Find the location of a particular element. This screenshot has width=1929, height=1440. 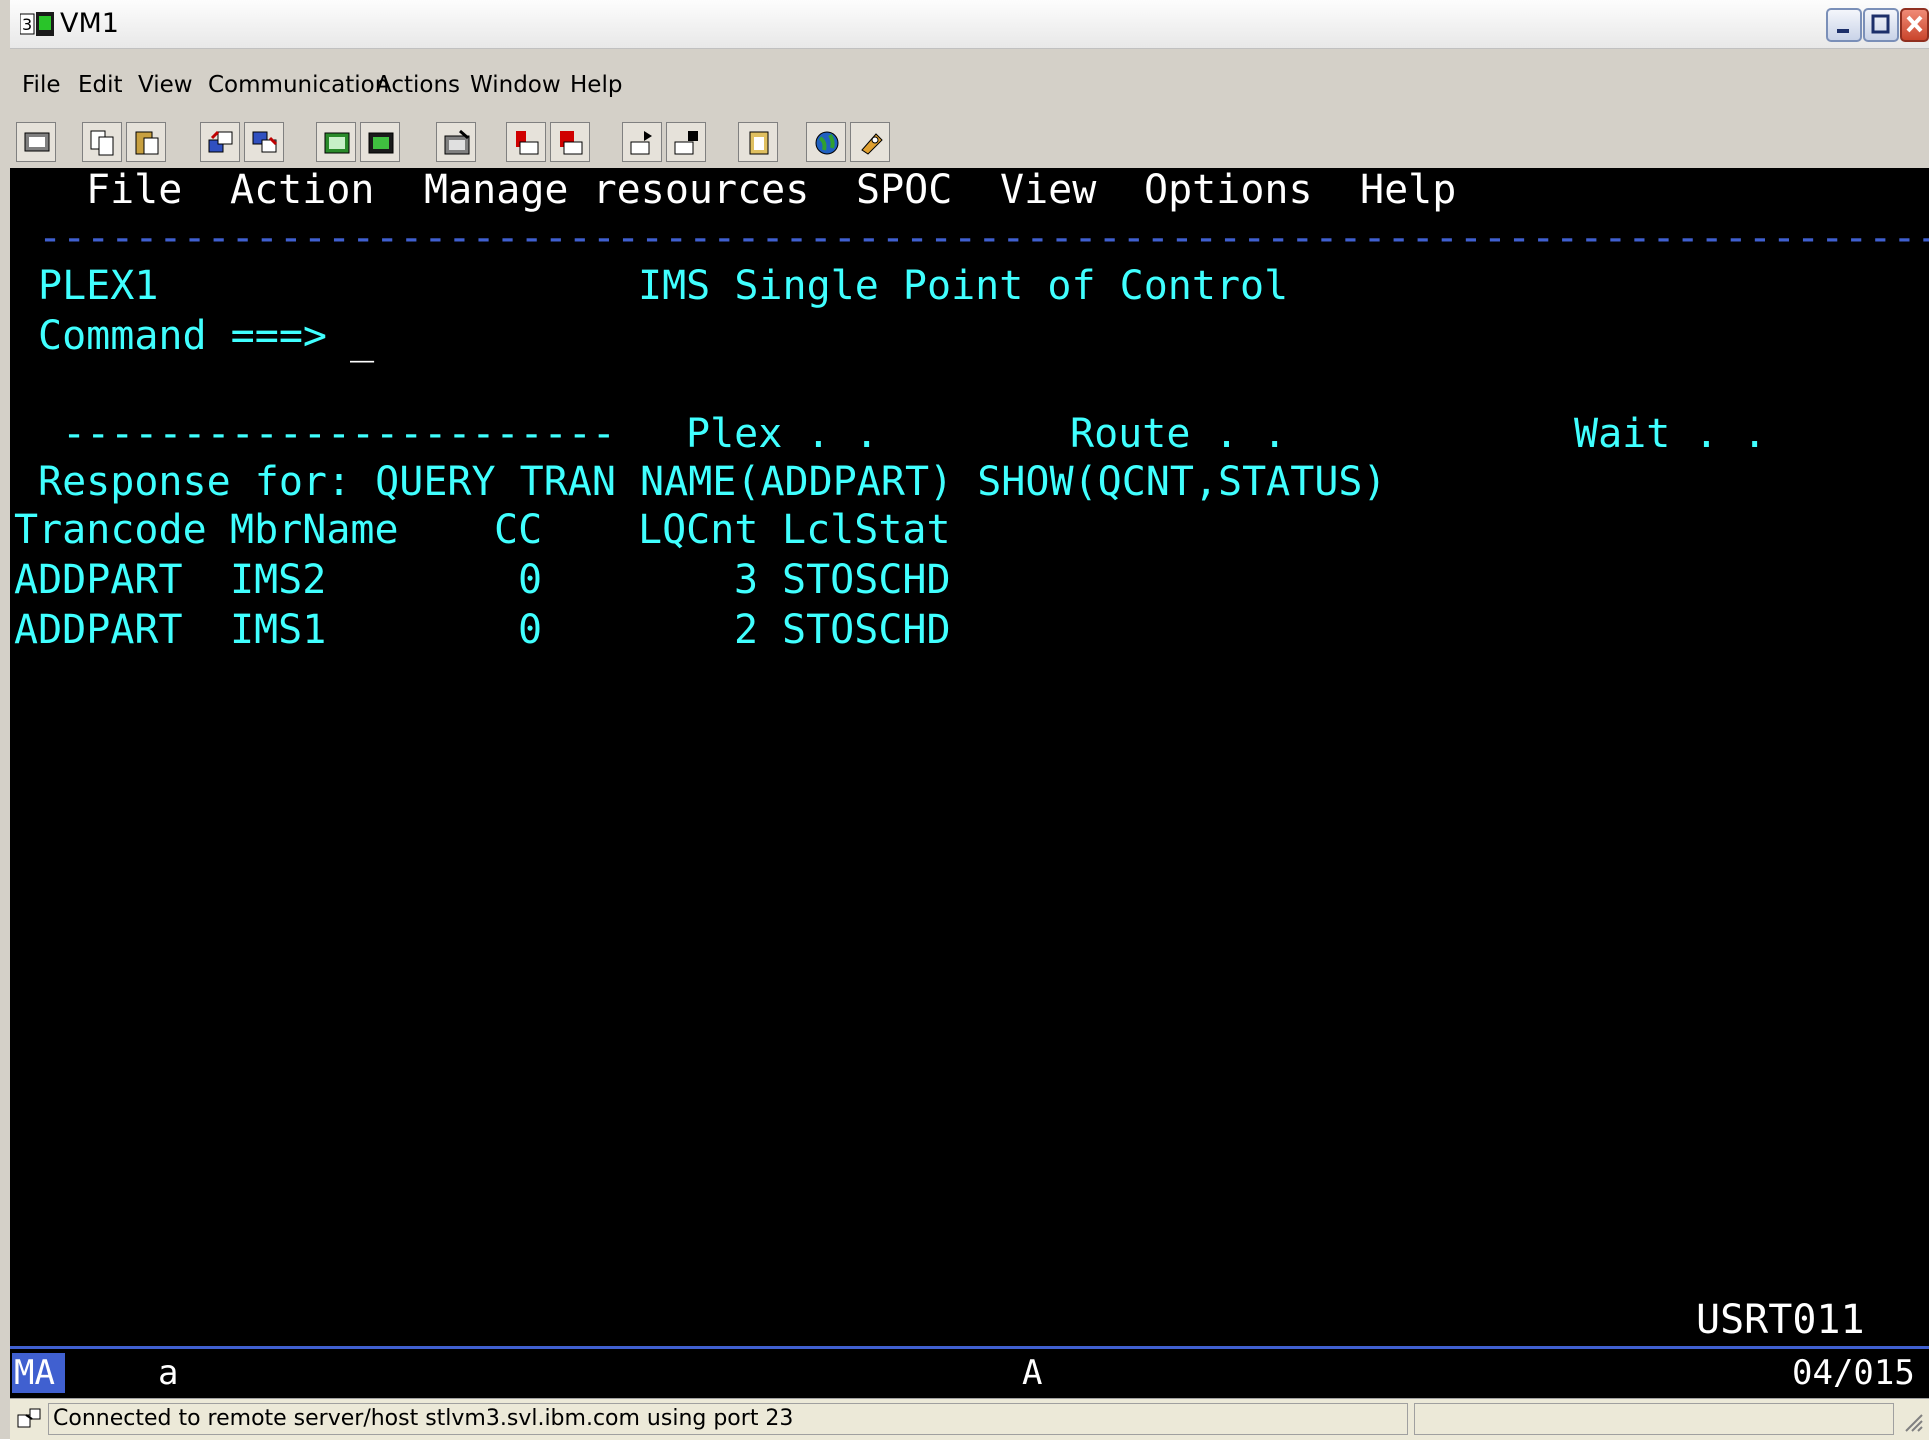

maximize-button is located at coordinates (1881, 25).